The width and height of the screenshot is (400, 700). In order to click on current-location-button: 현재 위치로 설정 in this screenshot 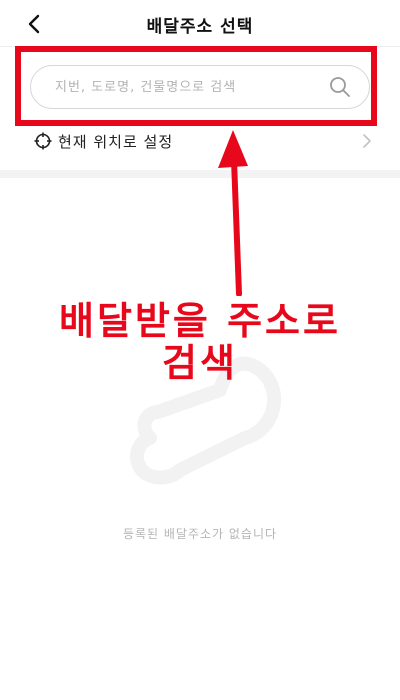, I will do `click(202, 141)`.